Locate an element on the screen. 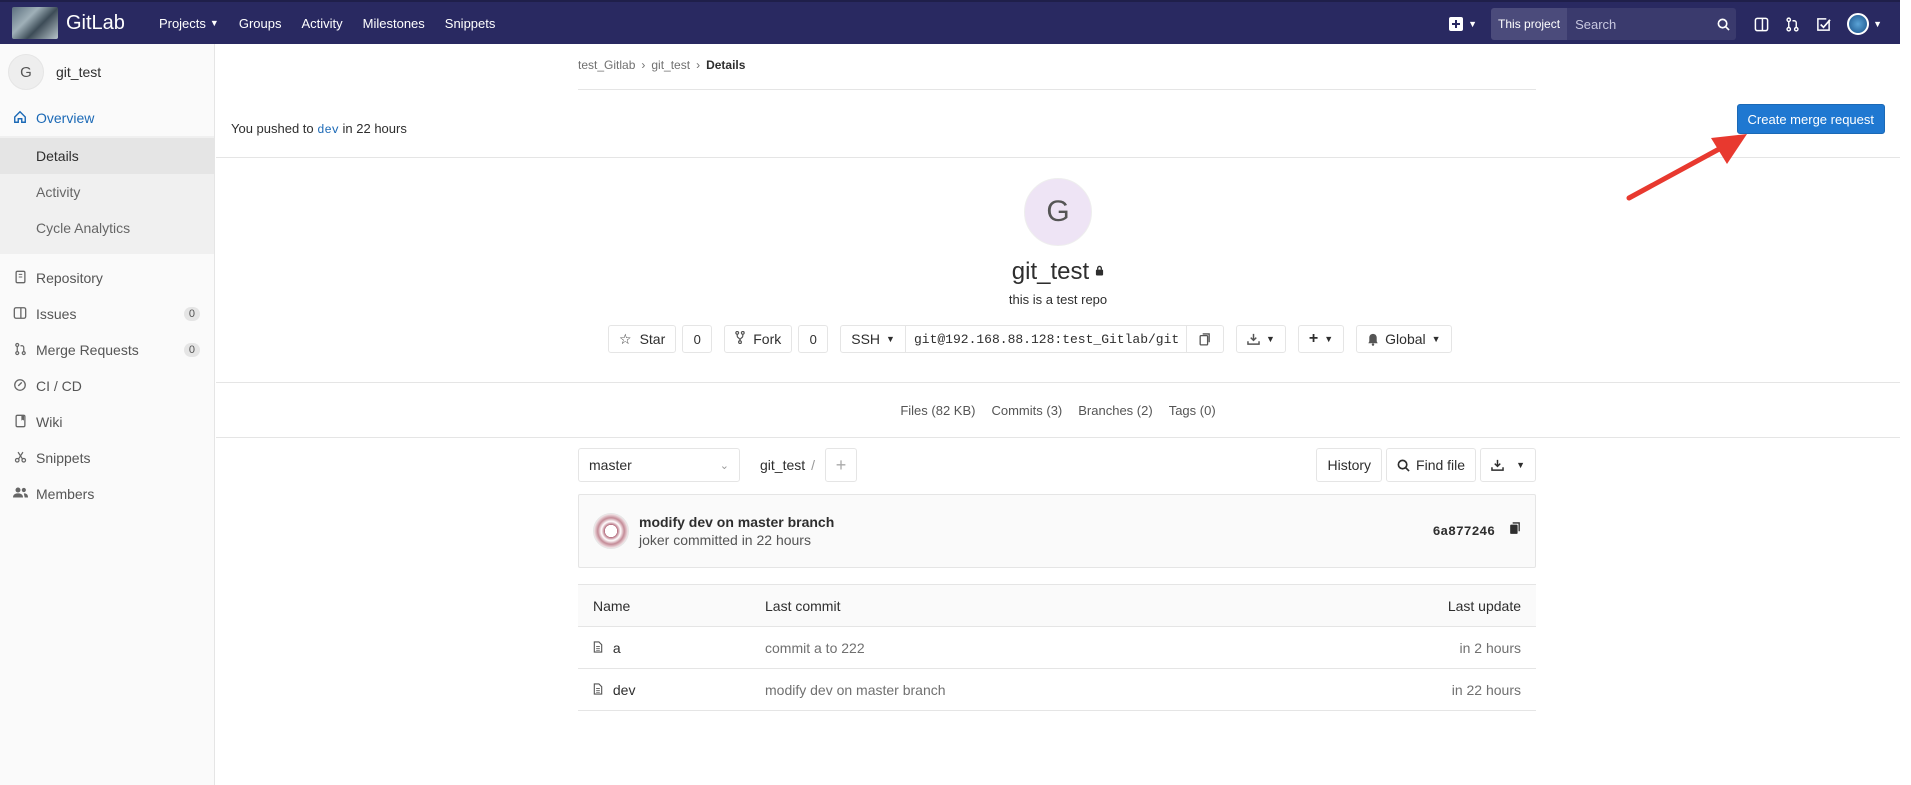  user-avatar is located at coordinates (1858, 24).